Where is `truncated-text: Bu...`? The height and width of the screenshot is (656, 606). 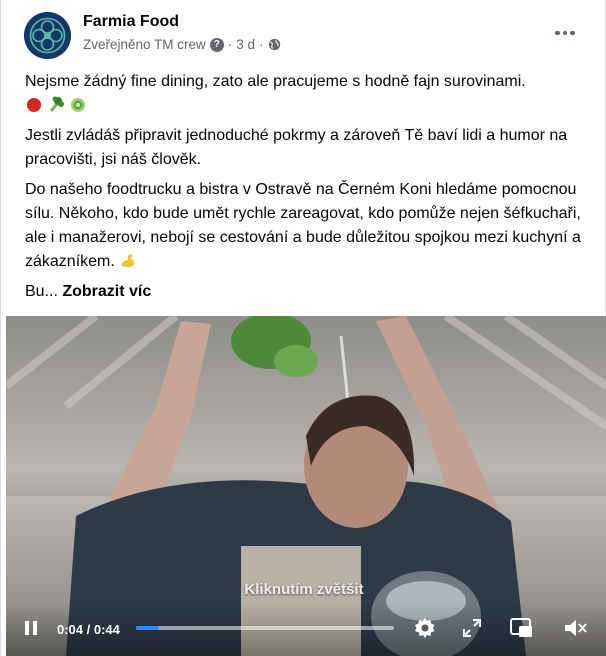 truncated-text: Bu... is located at coordinates (41, 291).